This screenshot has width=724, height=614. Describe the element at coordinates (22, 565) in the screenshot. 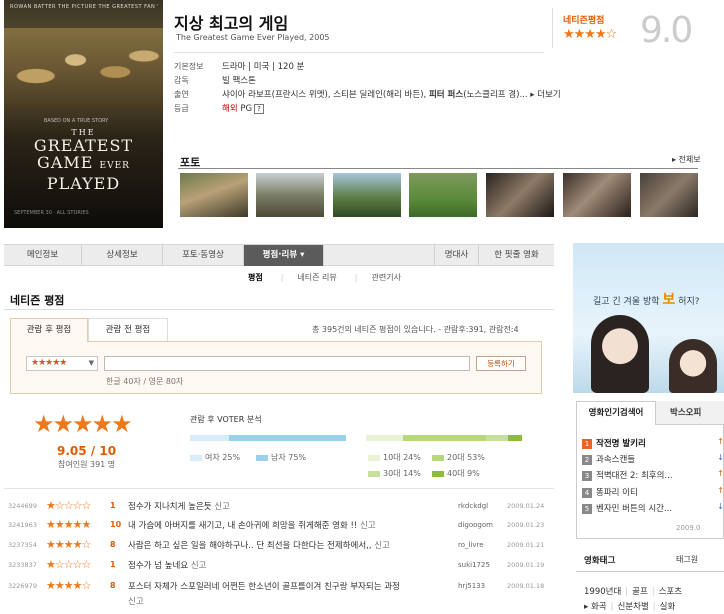

I see `review-id: 3233837` at that location.